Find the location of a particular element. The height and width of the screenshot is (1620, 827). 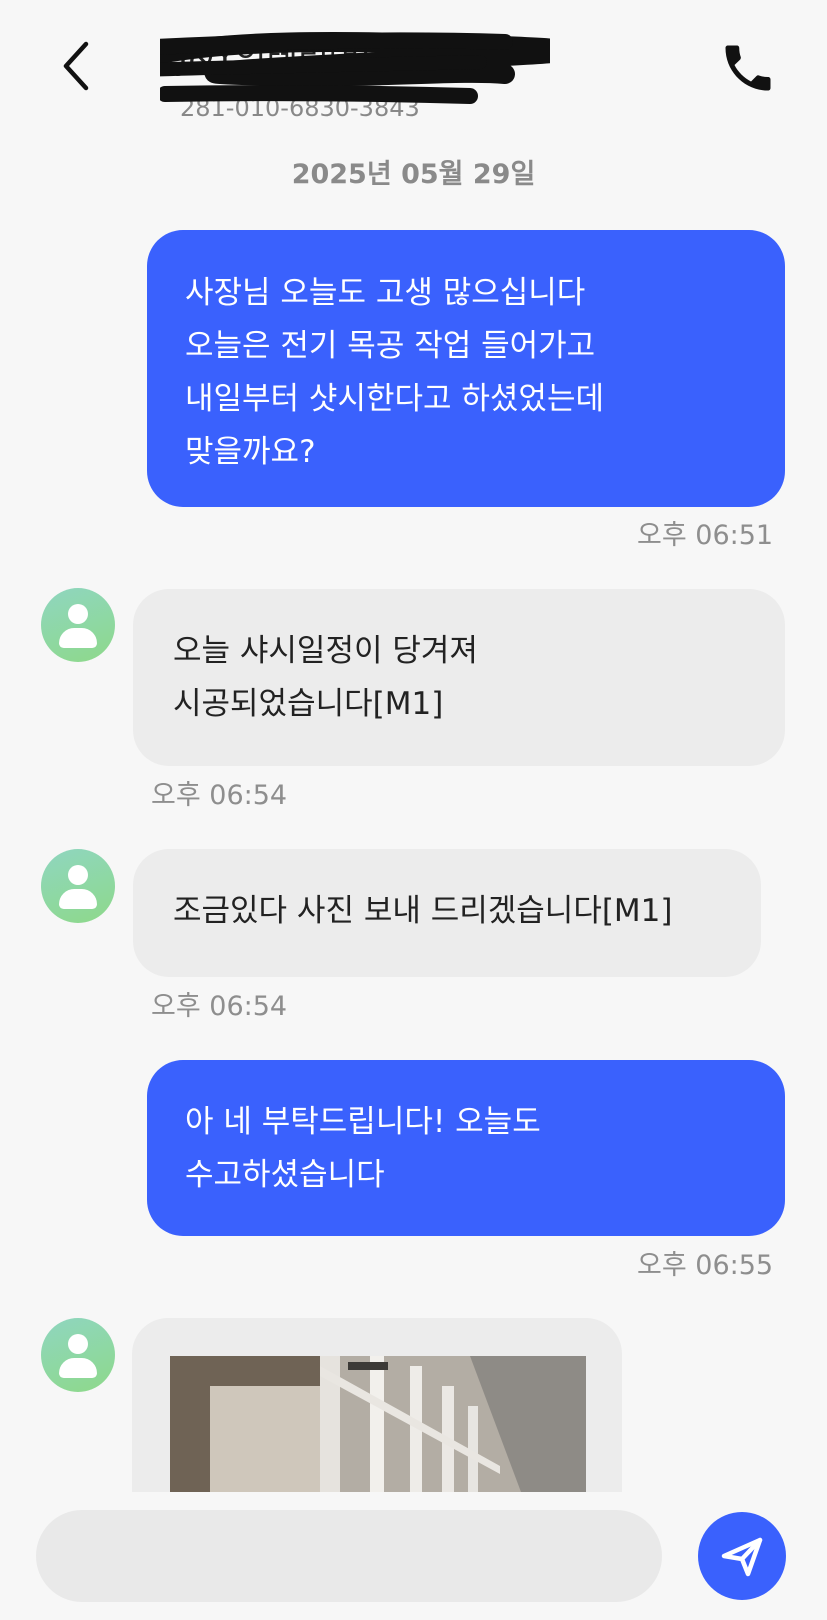

contact-name: J&Y인테리어(운영실장) is located at coordinates (345, 58).